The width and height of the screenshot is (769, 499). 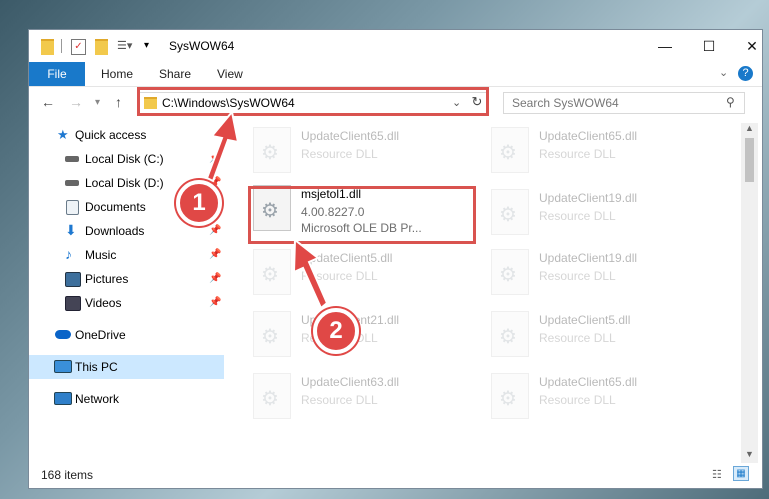 I want to click on window-title: SysWOW64, so click(x=202, y=46).